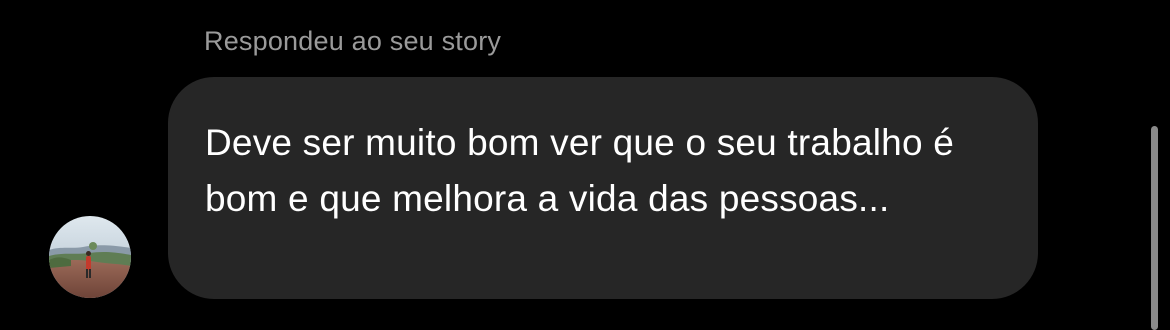  I want to click on profile-photo-icon, so click(90, 257).